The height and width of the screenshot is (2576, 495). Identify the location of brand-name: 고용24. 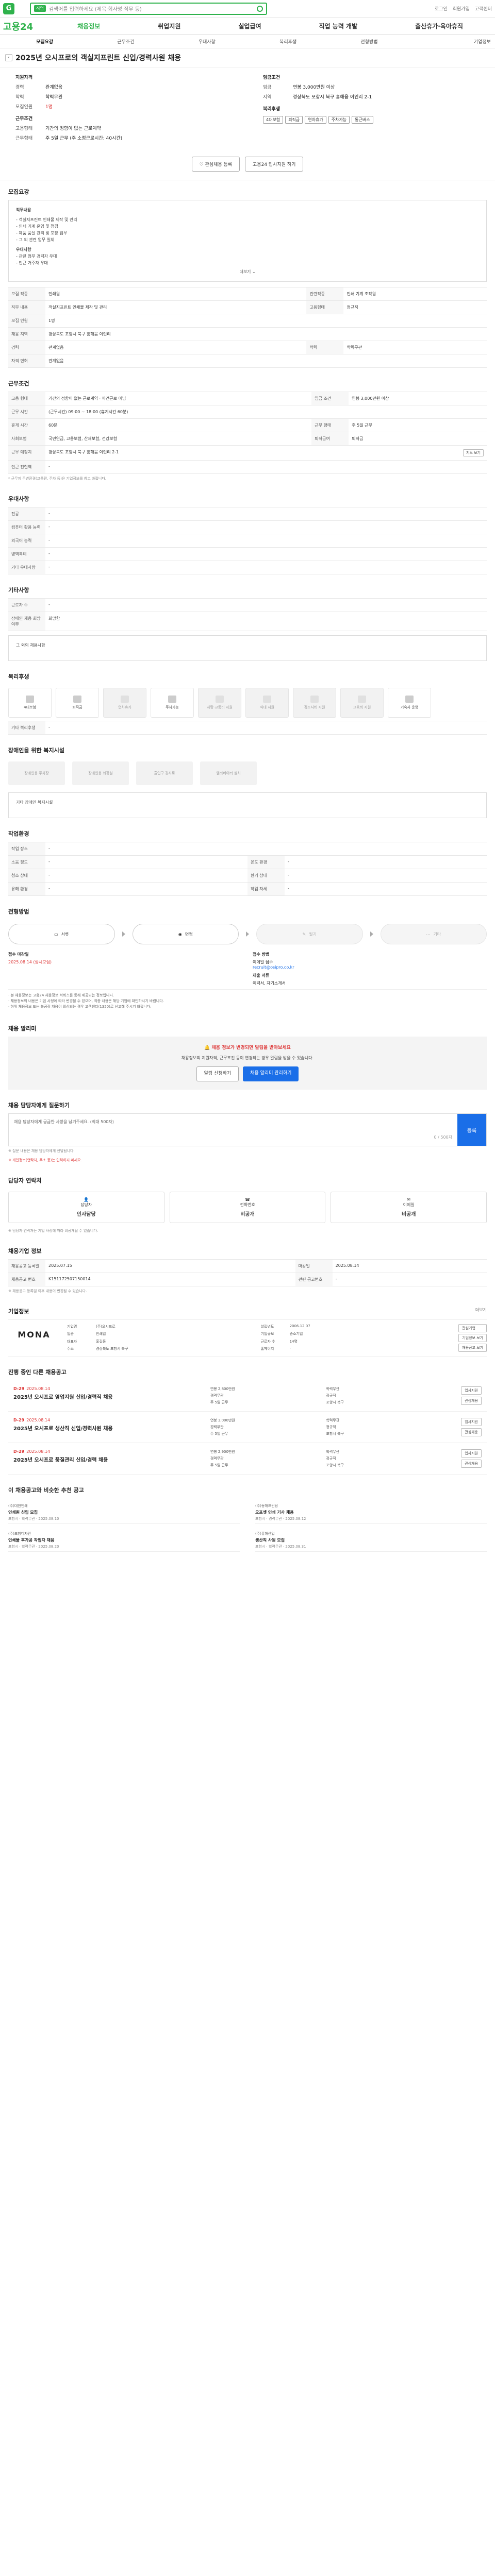
(18, 26).